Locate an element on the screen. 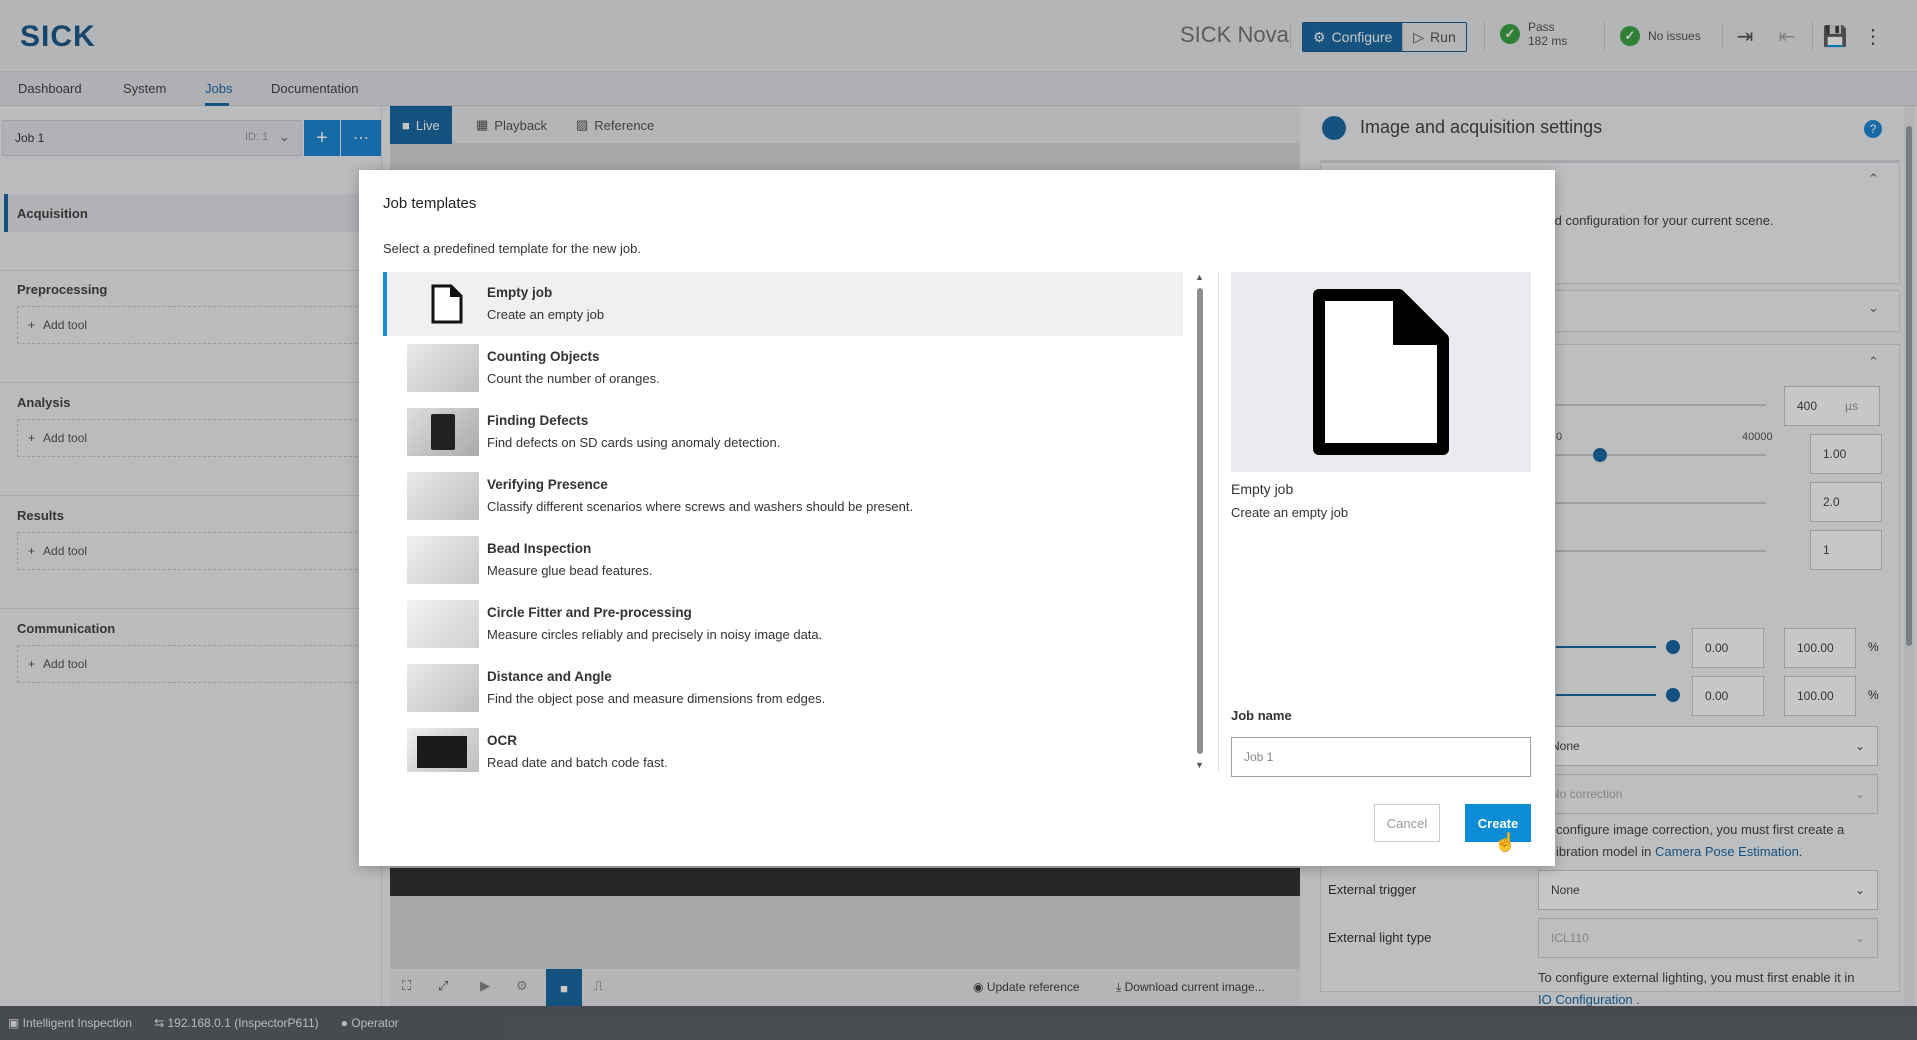 The image size is (1917, 1040). scroll-down-icon: ▼ is located at coordinates (1199, 765).